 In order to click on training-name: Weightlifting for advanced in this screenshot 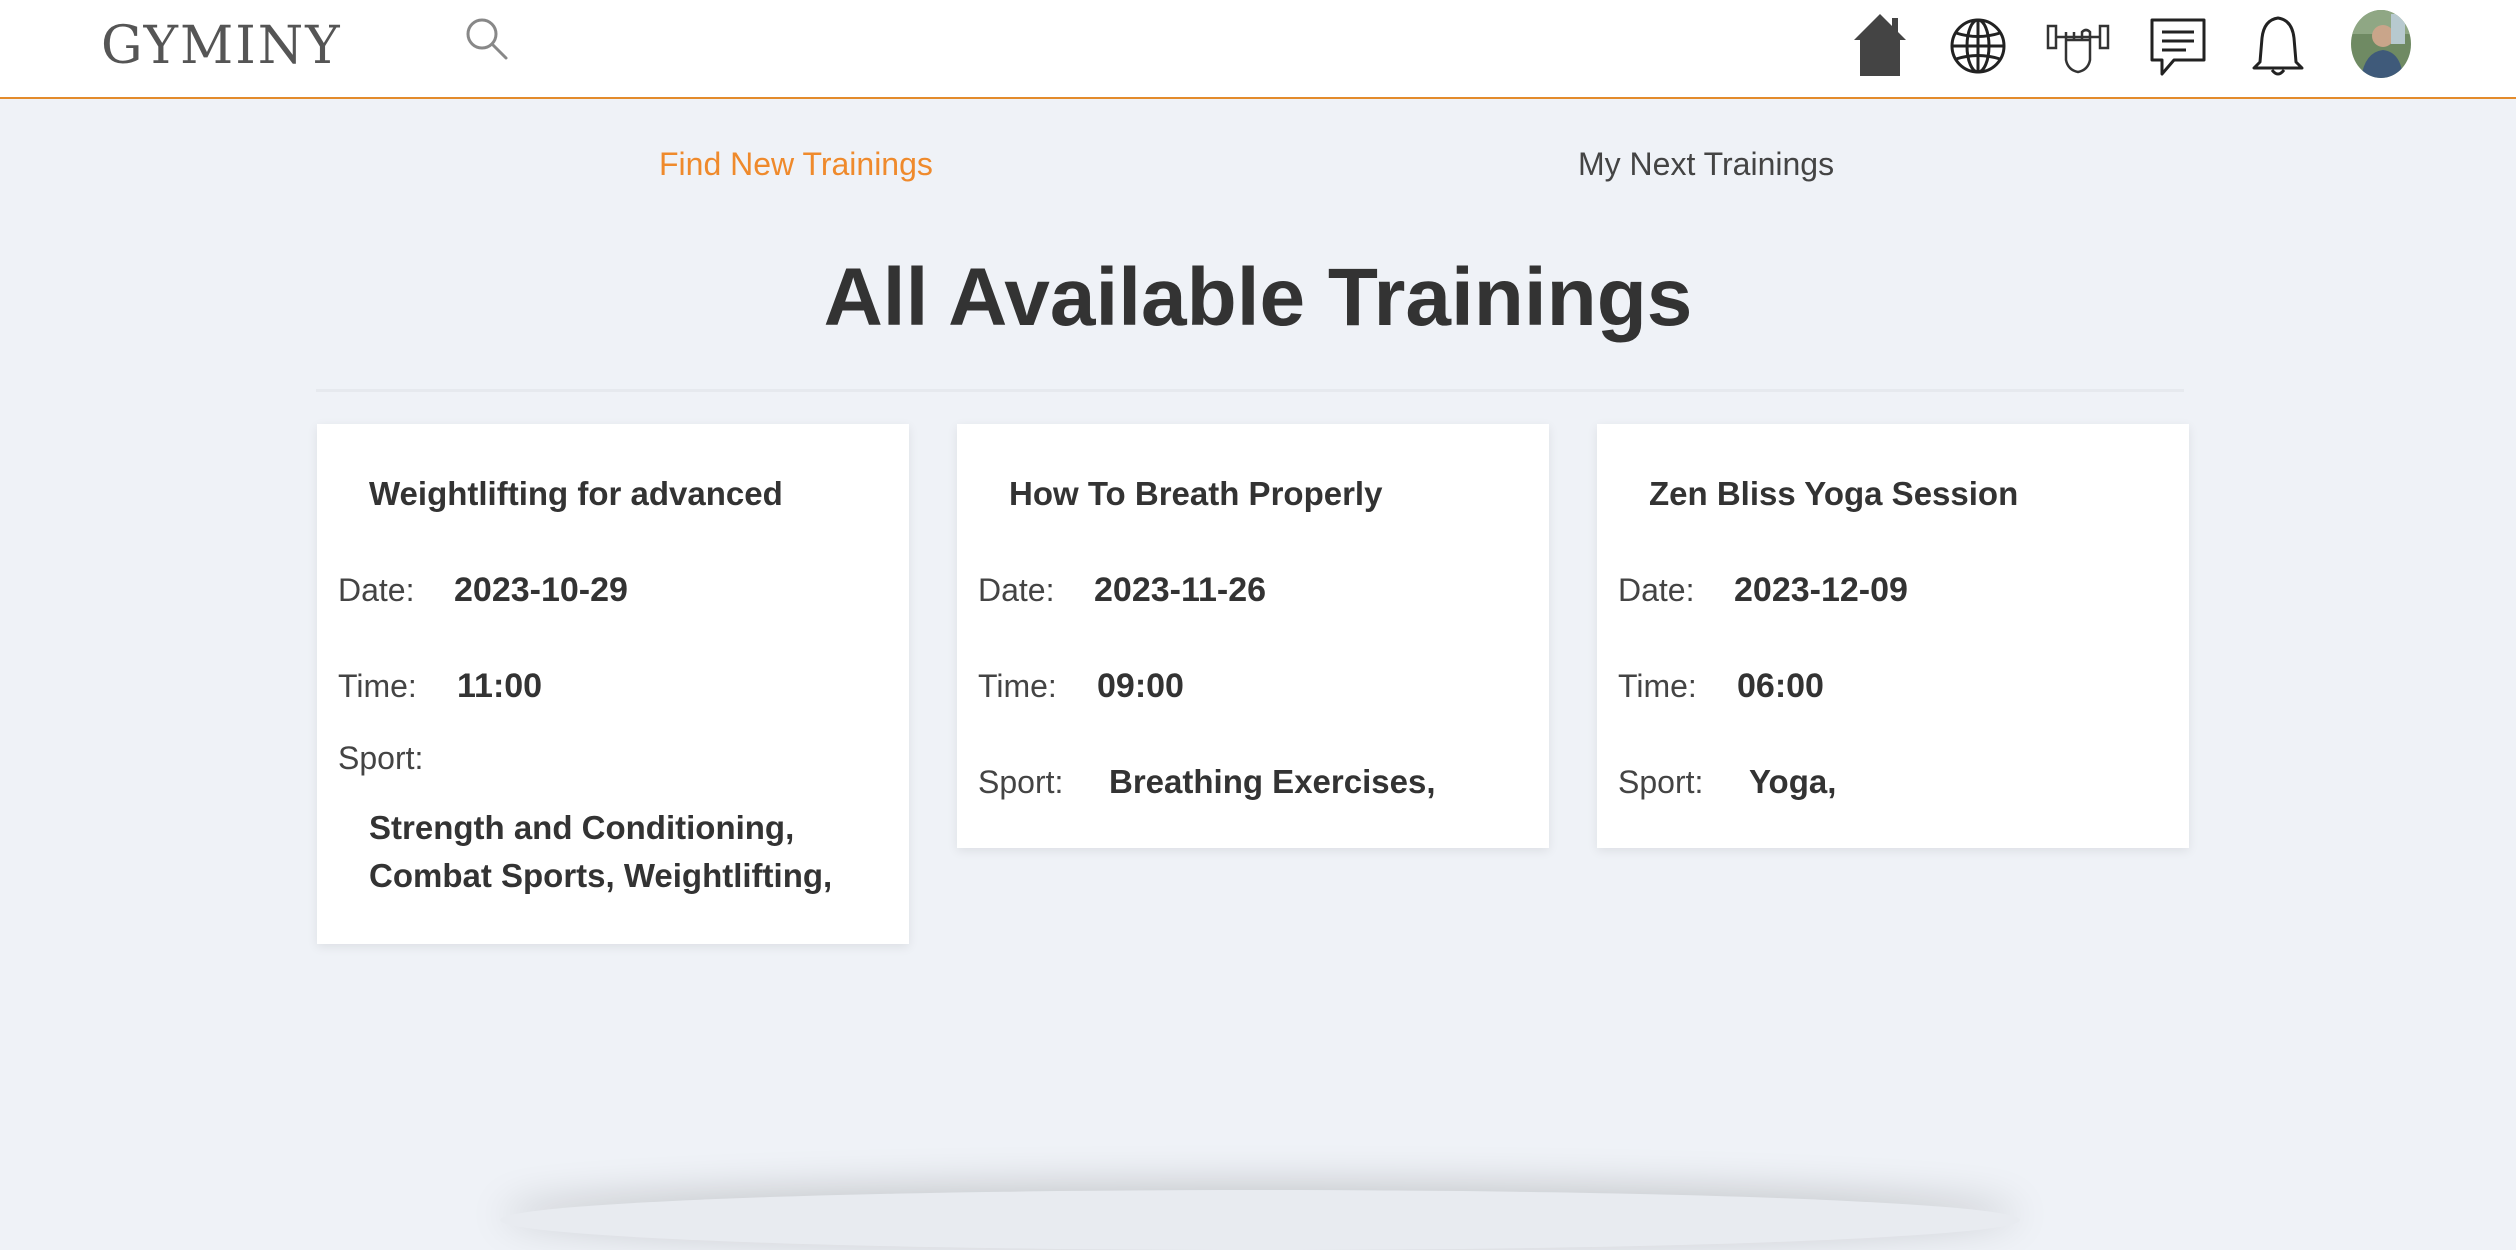, I will do `click(576, 493)`.